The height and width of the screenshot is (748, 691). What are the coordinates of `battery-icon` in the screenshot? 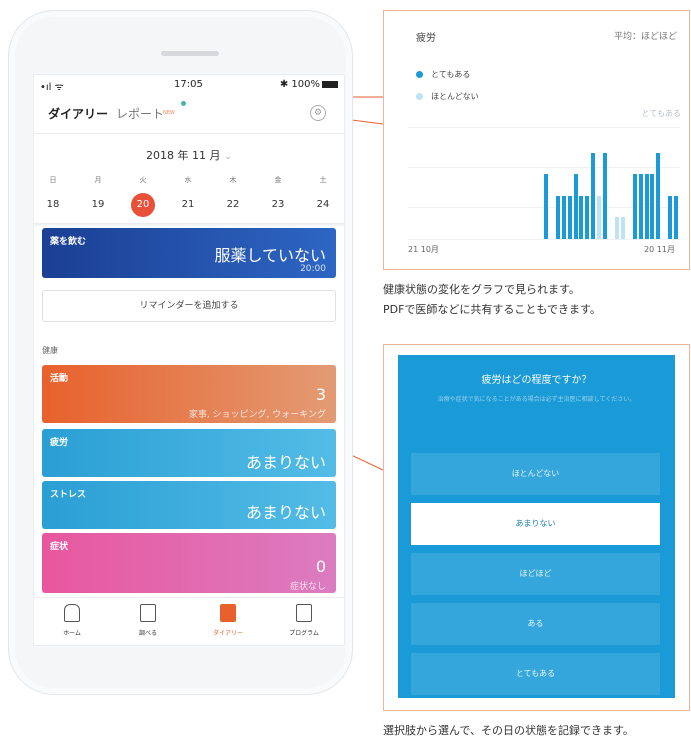 It's located at (330, 84).